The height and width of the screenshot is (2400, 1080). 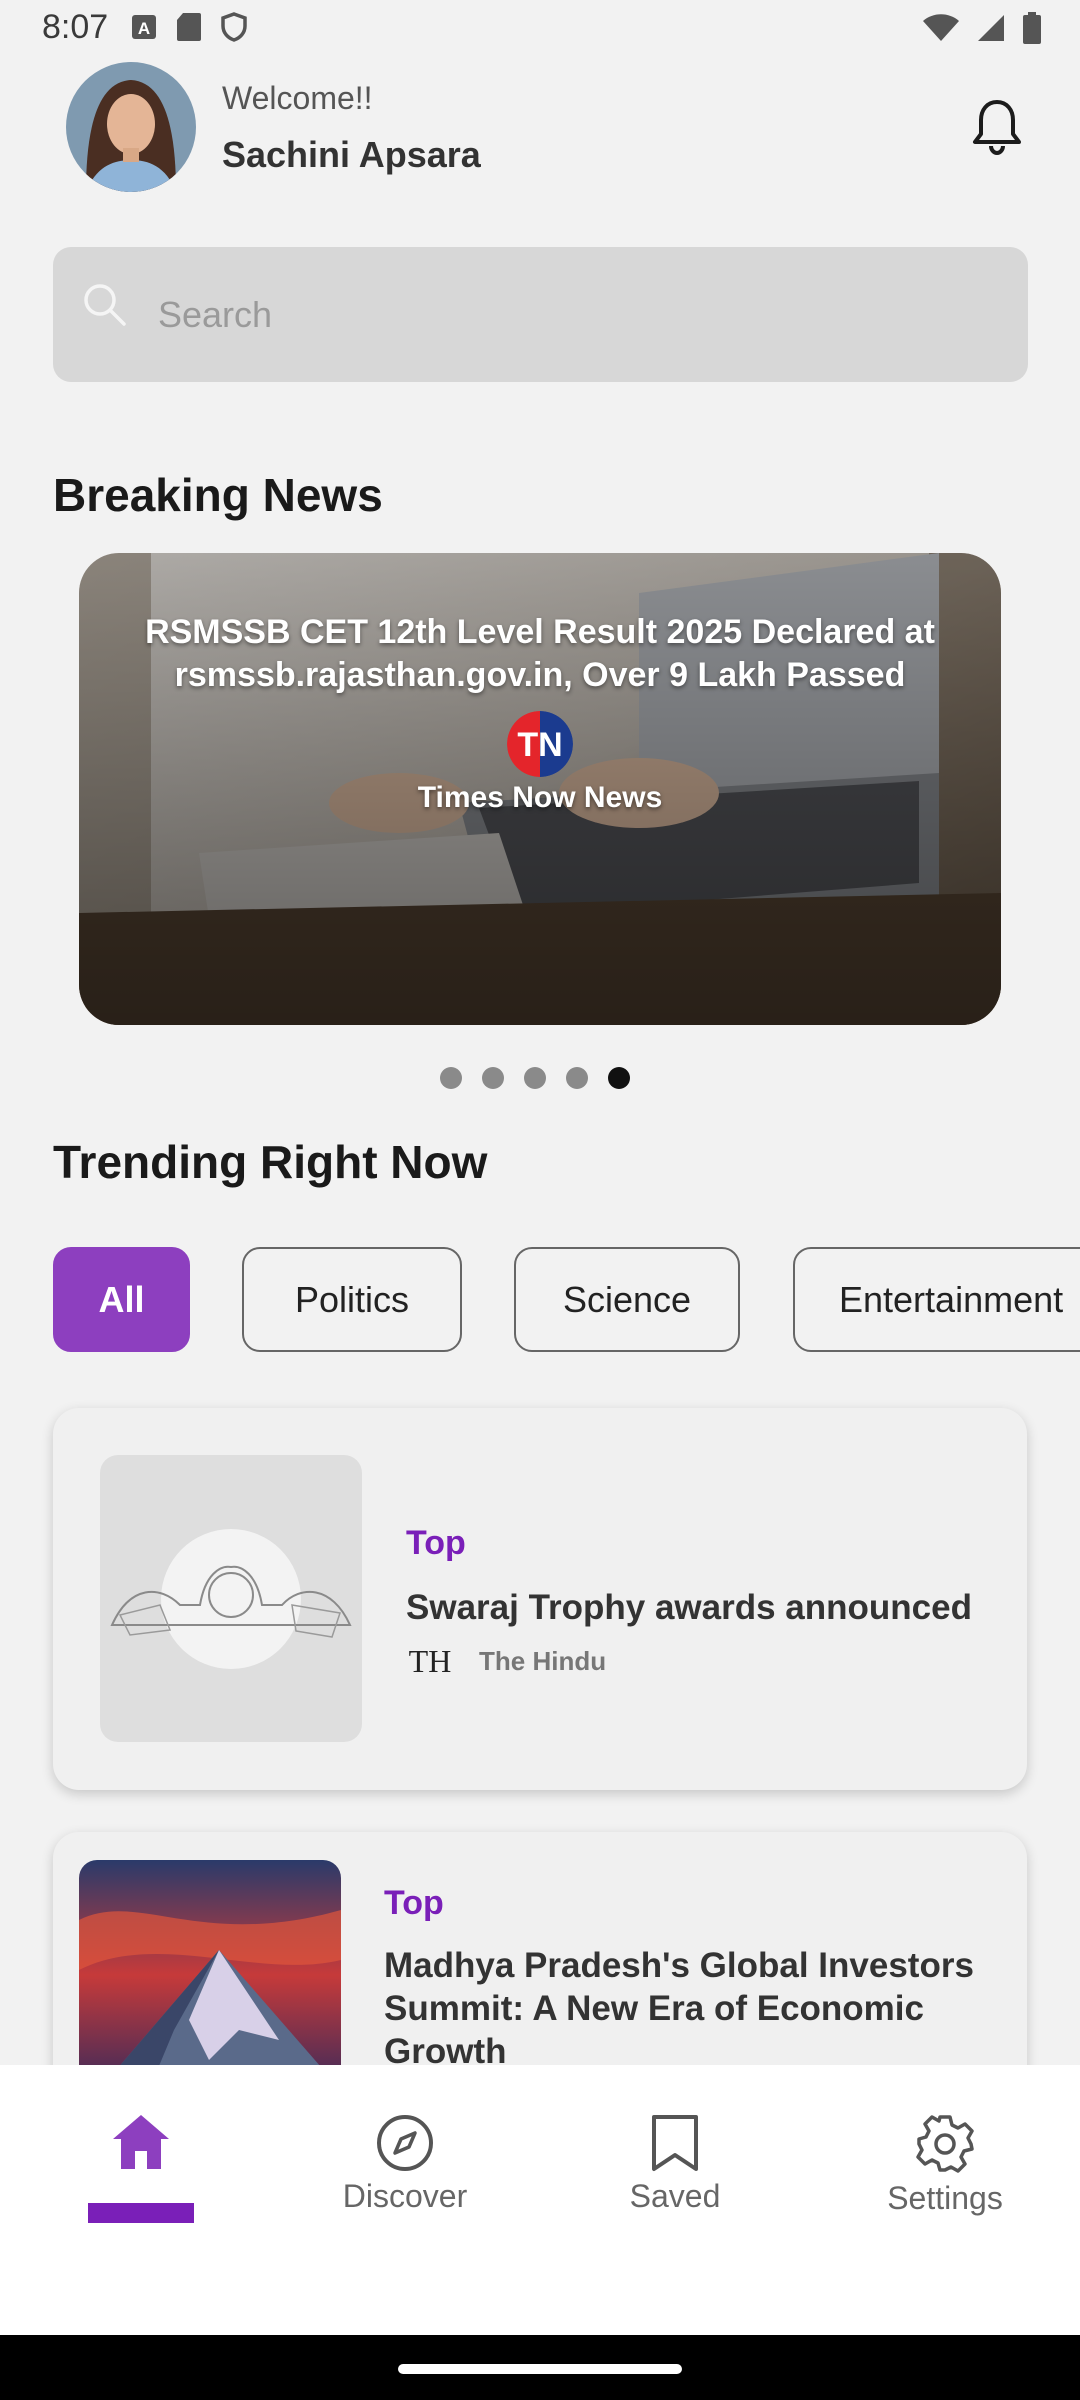 I want to click on status-time: 8:07, so click(x=75, y=27).